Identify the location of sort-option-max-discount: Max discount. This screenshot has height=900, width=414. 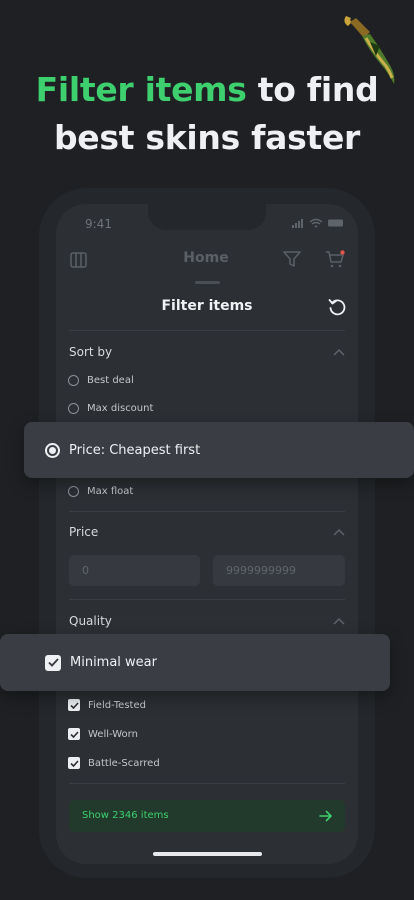
(110, 408).